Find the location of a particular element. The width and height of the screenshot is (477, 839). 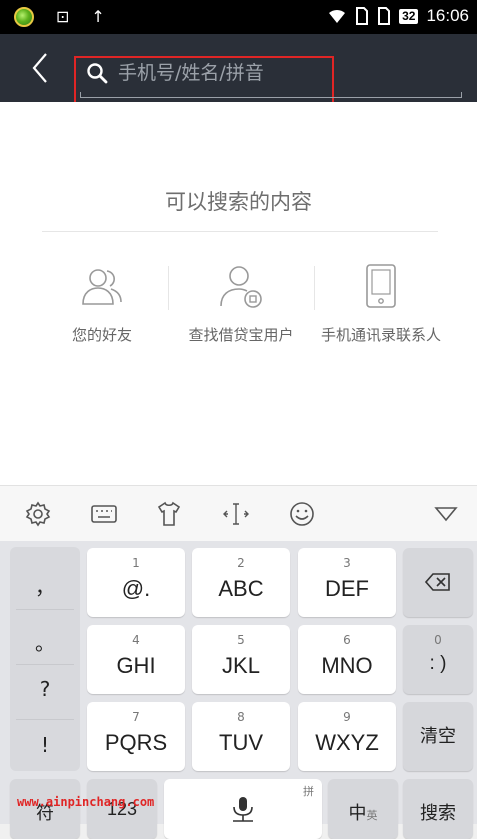

key-label: DEF is located at coordinates (347, 588).